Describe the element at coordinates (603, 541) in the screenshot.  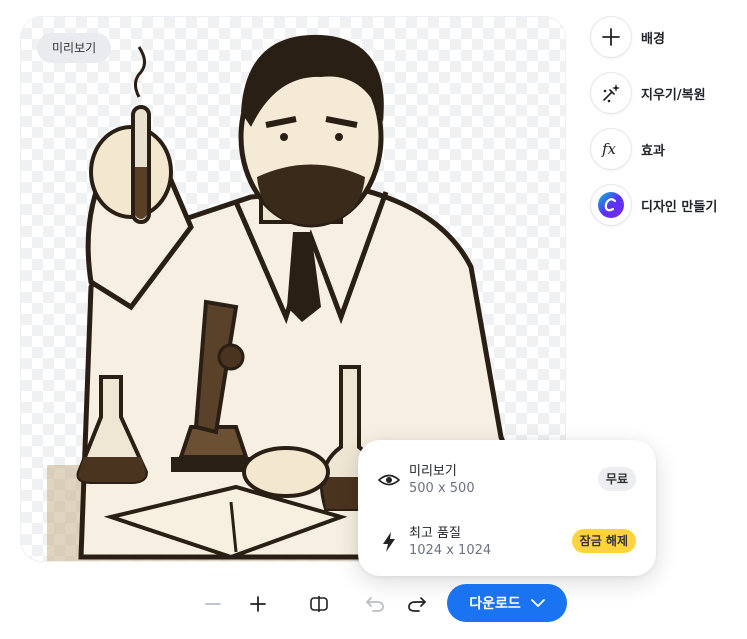
I see `unlock-badge: 잠금 해제` at that location.